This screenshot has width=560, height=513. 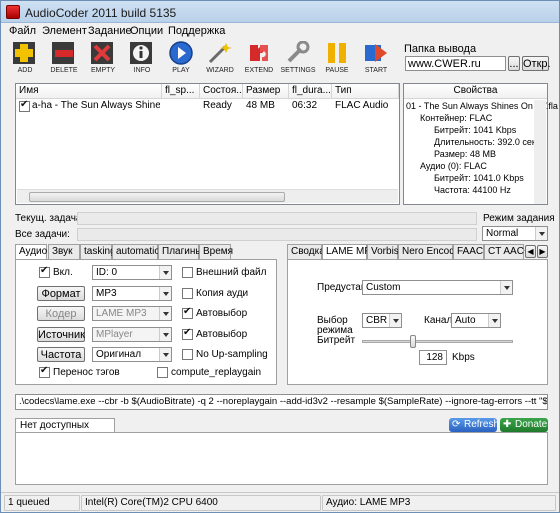 What do you see at coordinates (187, 312) in the screenshot?
I see `encoder-auto-checkbox` at bounding box center [187, 312].